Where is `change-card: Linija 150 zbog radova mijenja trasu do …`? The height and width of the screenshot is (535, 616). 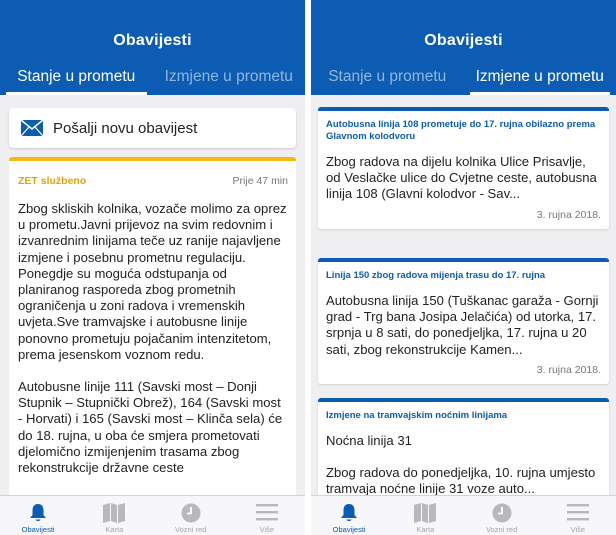 change-card: Linija 150 zbog radova mijenja trasu do … is located at coordinates (463, 321).